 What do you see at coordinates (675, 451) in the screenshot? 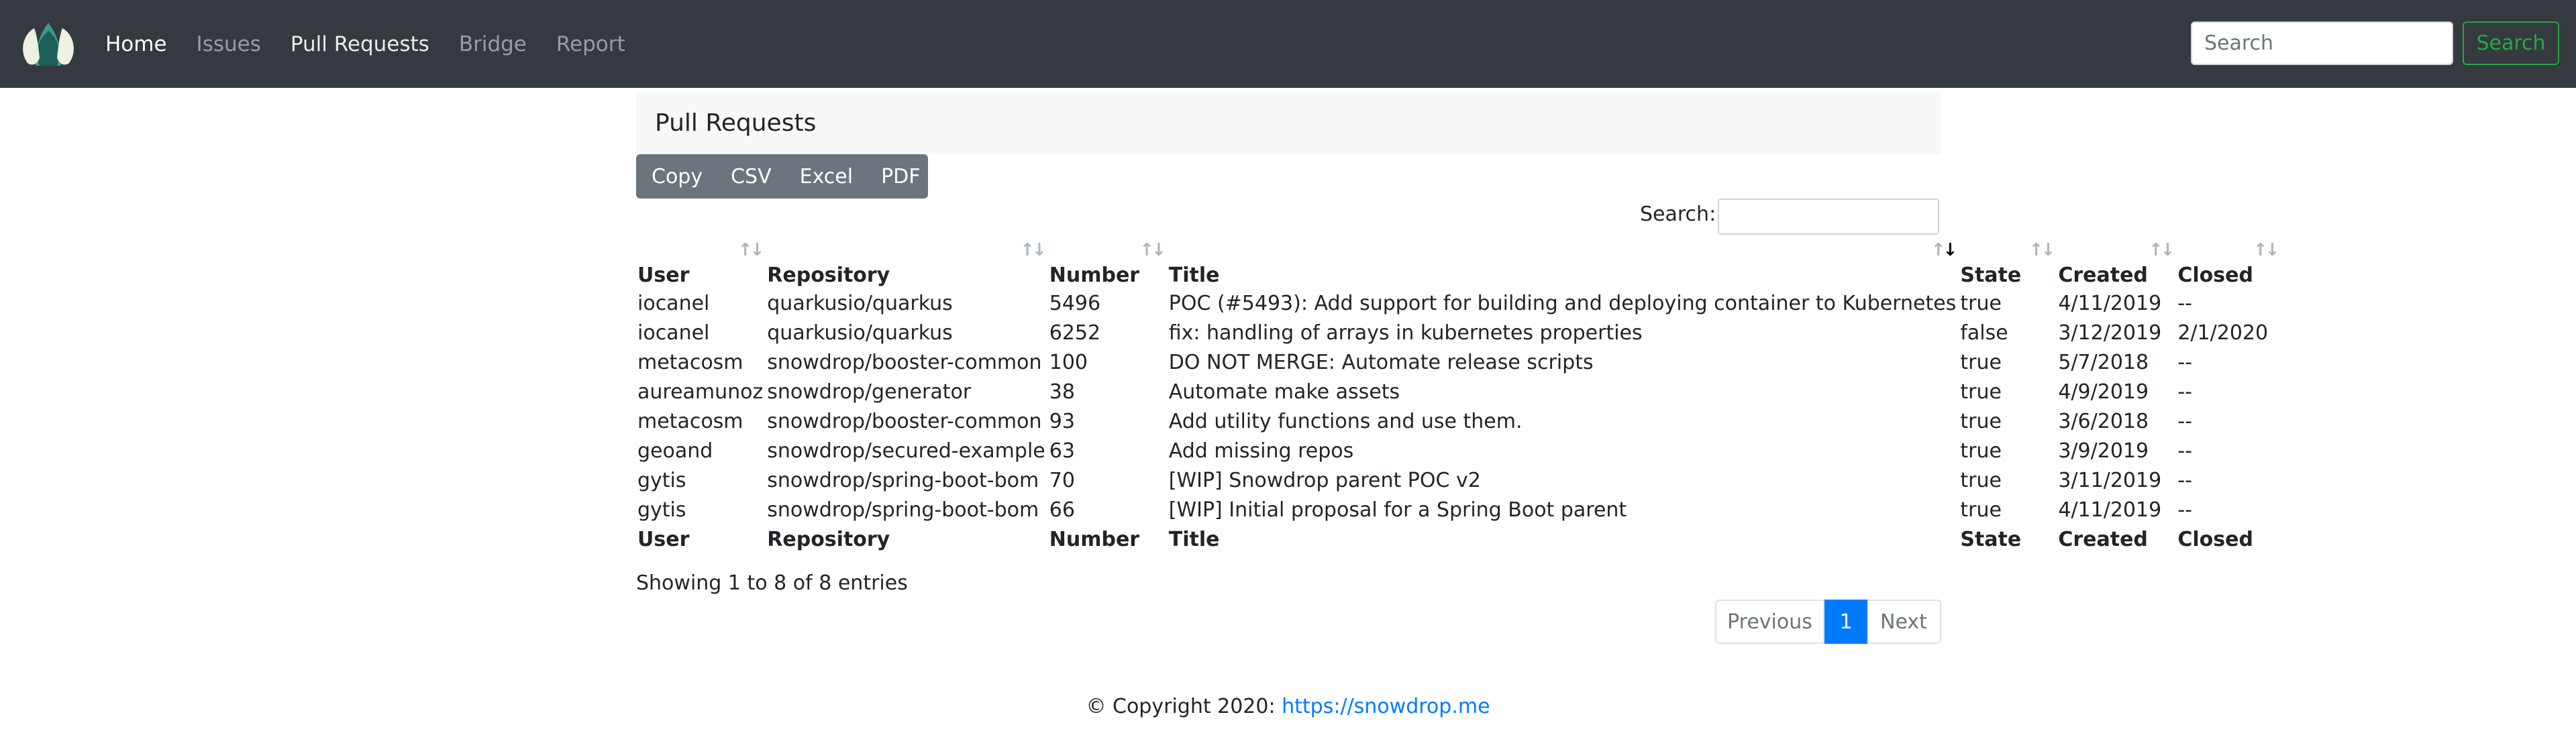
I see `cell-user: geoand` at bounding box center [675, 451].